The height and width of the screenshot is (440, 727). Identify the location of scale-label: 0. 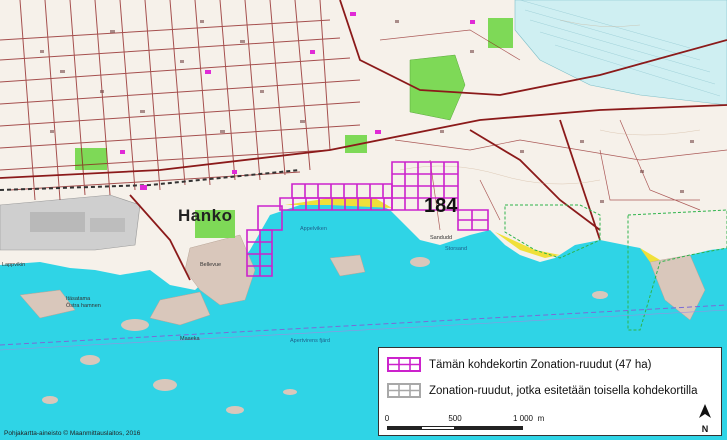
(387, 418).